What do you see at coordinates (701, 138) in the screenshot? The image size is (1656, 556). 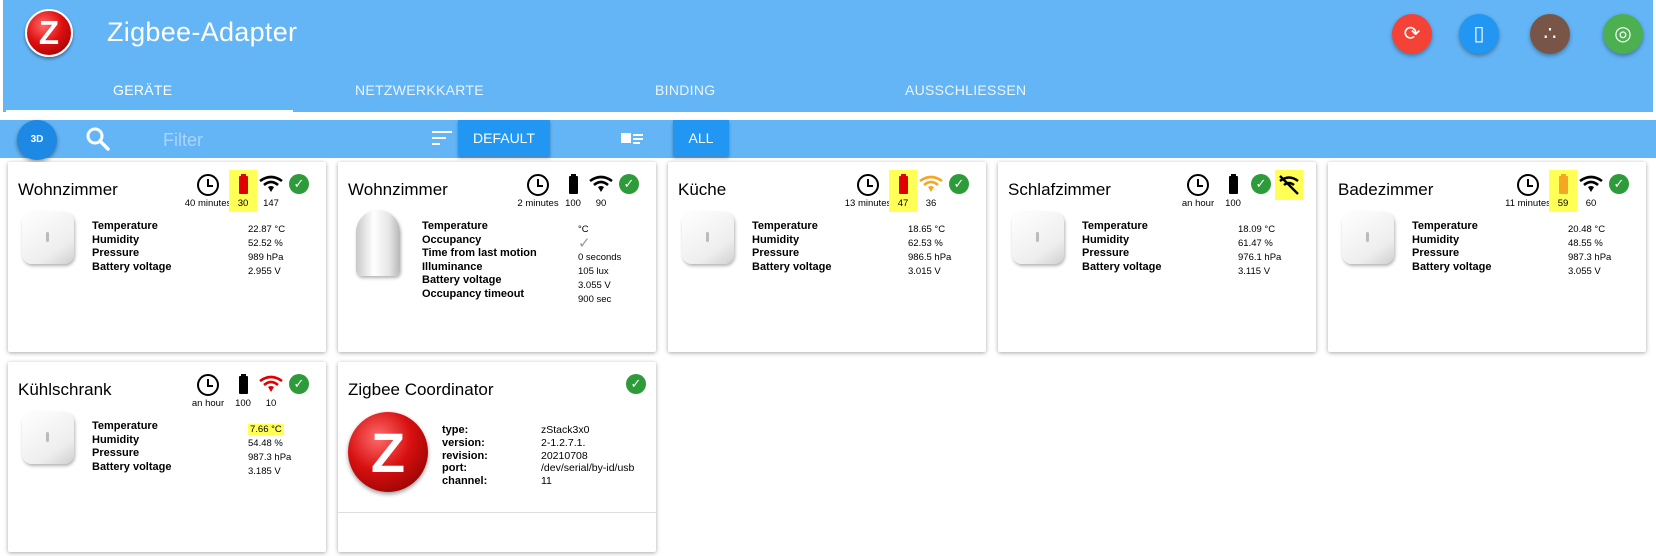 I see `all-filter-button: All` at bounding box center [701, 138].